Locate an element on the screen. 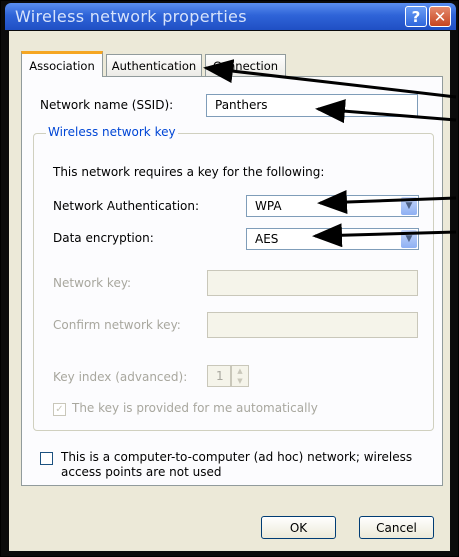 This screenshot has width=459, height=557. arrow-to-authentication-tab is located at coordinates (330, 79).